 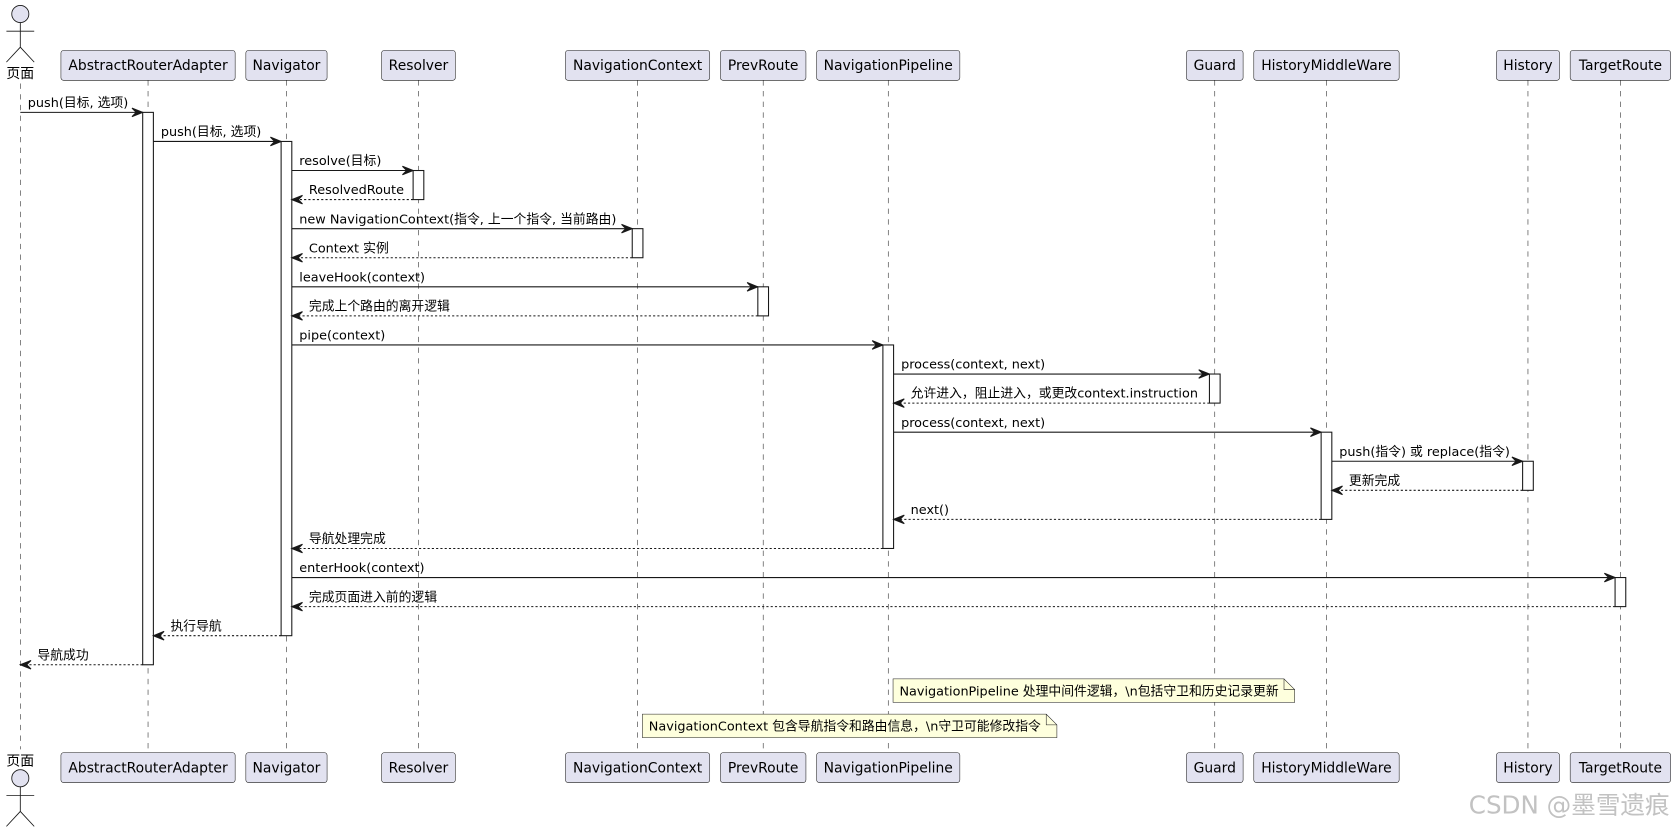 I want to click on message-label: leaveHook(context), so click(x=362, y=277).